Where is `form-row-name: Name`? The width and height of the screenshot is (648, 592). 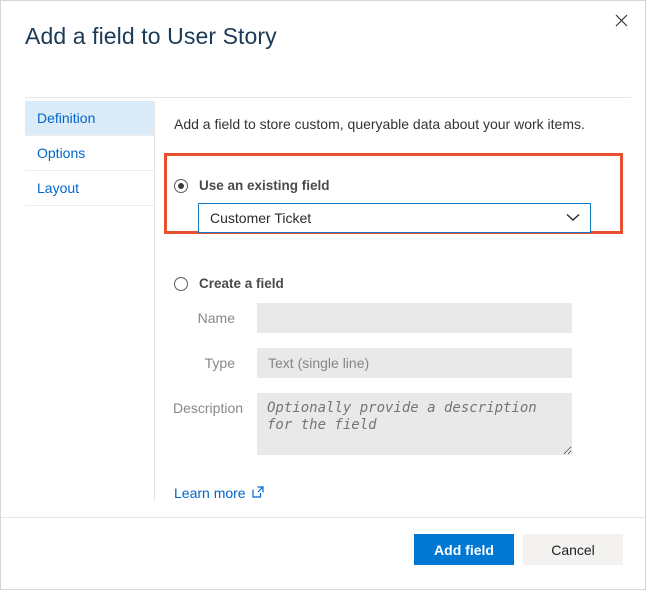 form-row-name: Name is located at coordinates (402, 318).